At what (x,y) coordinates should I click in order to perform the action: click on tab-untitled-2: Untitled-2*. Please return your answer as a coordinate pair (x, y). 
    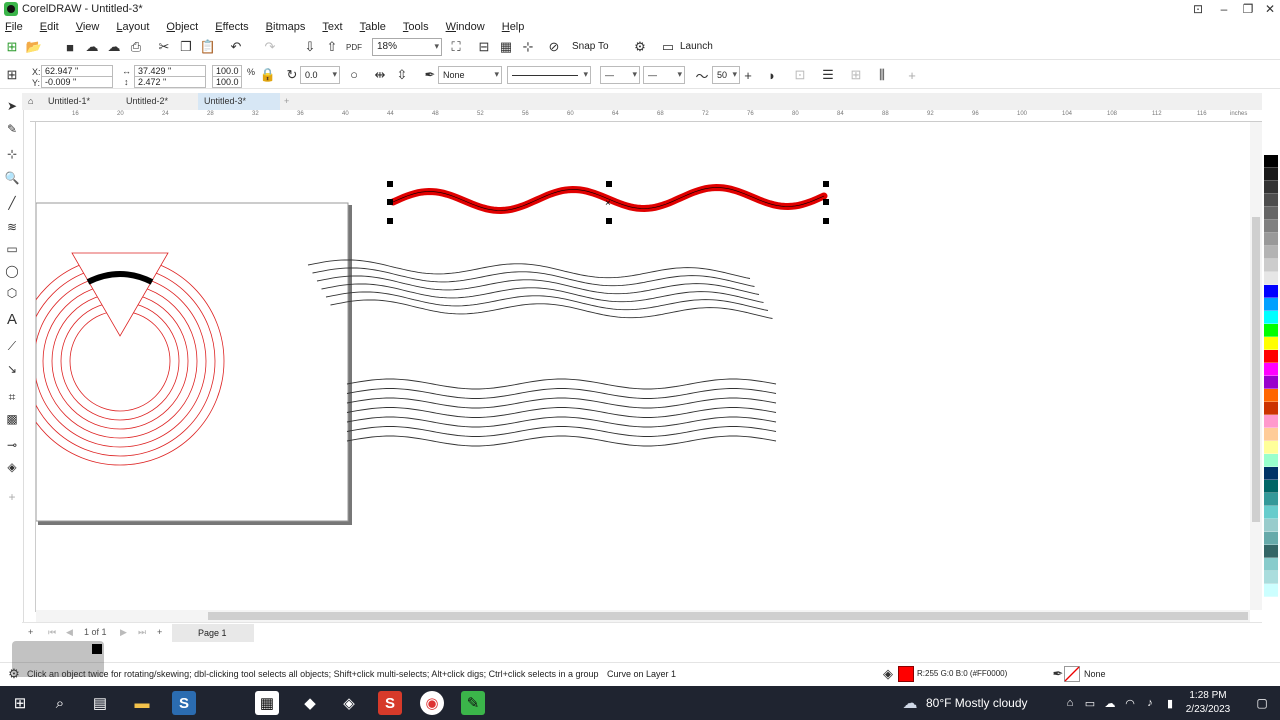
    Looking at the image, I should click on (147, 101).